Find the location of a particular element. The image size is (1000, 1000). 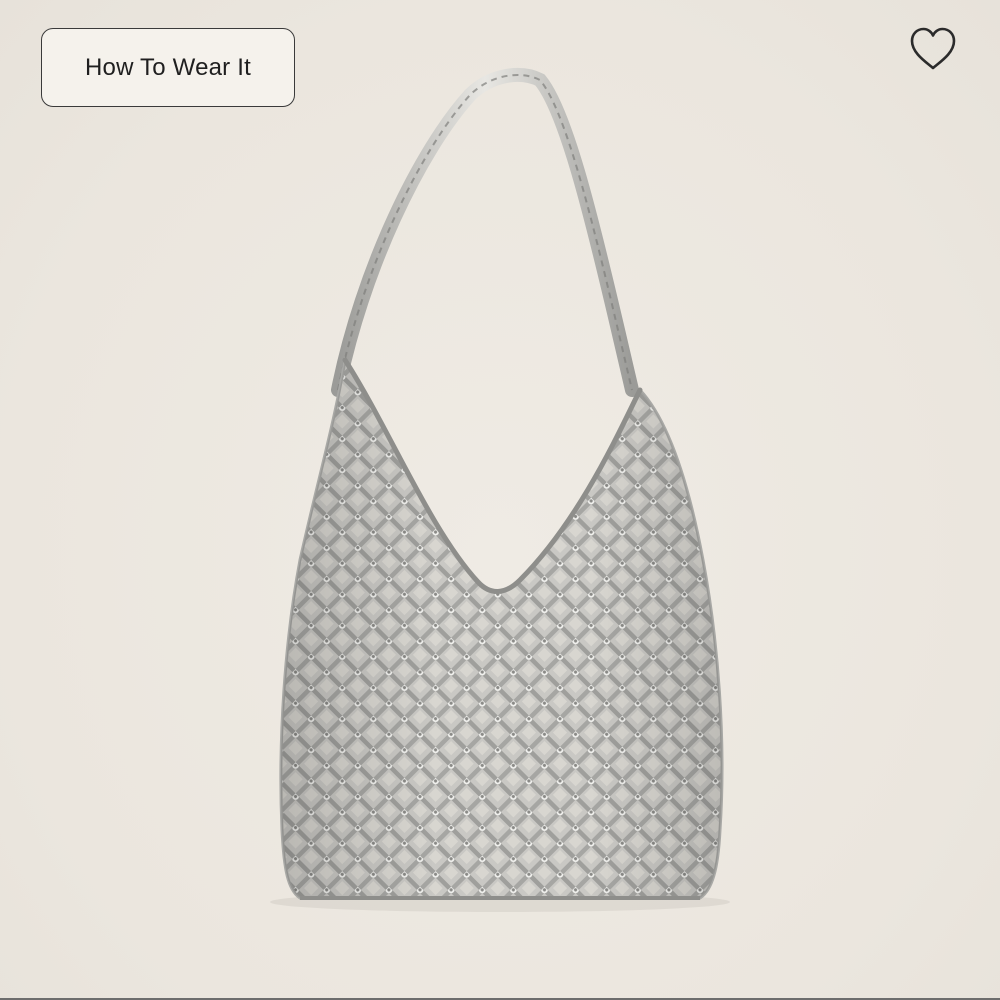

how-to-wear-label: How To Wear It is located at coordinates (168, 67).